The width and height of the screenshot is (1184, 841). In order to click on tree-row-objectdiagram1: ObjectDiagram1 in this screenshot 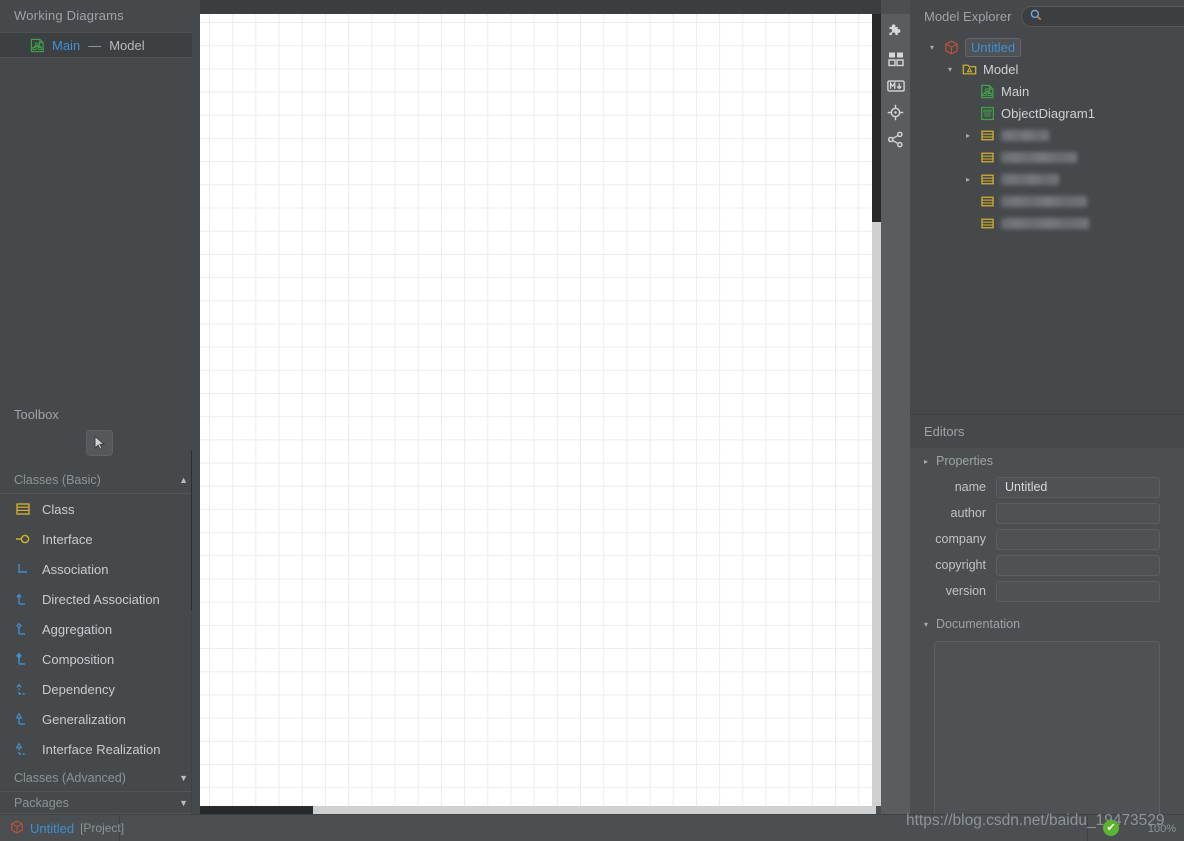, I will do `click(1047, 113)`.